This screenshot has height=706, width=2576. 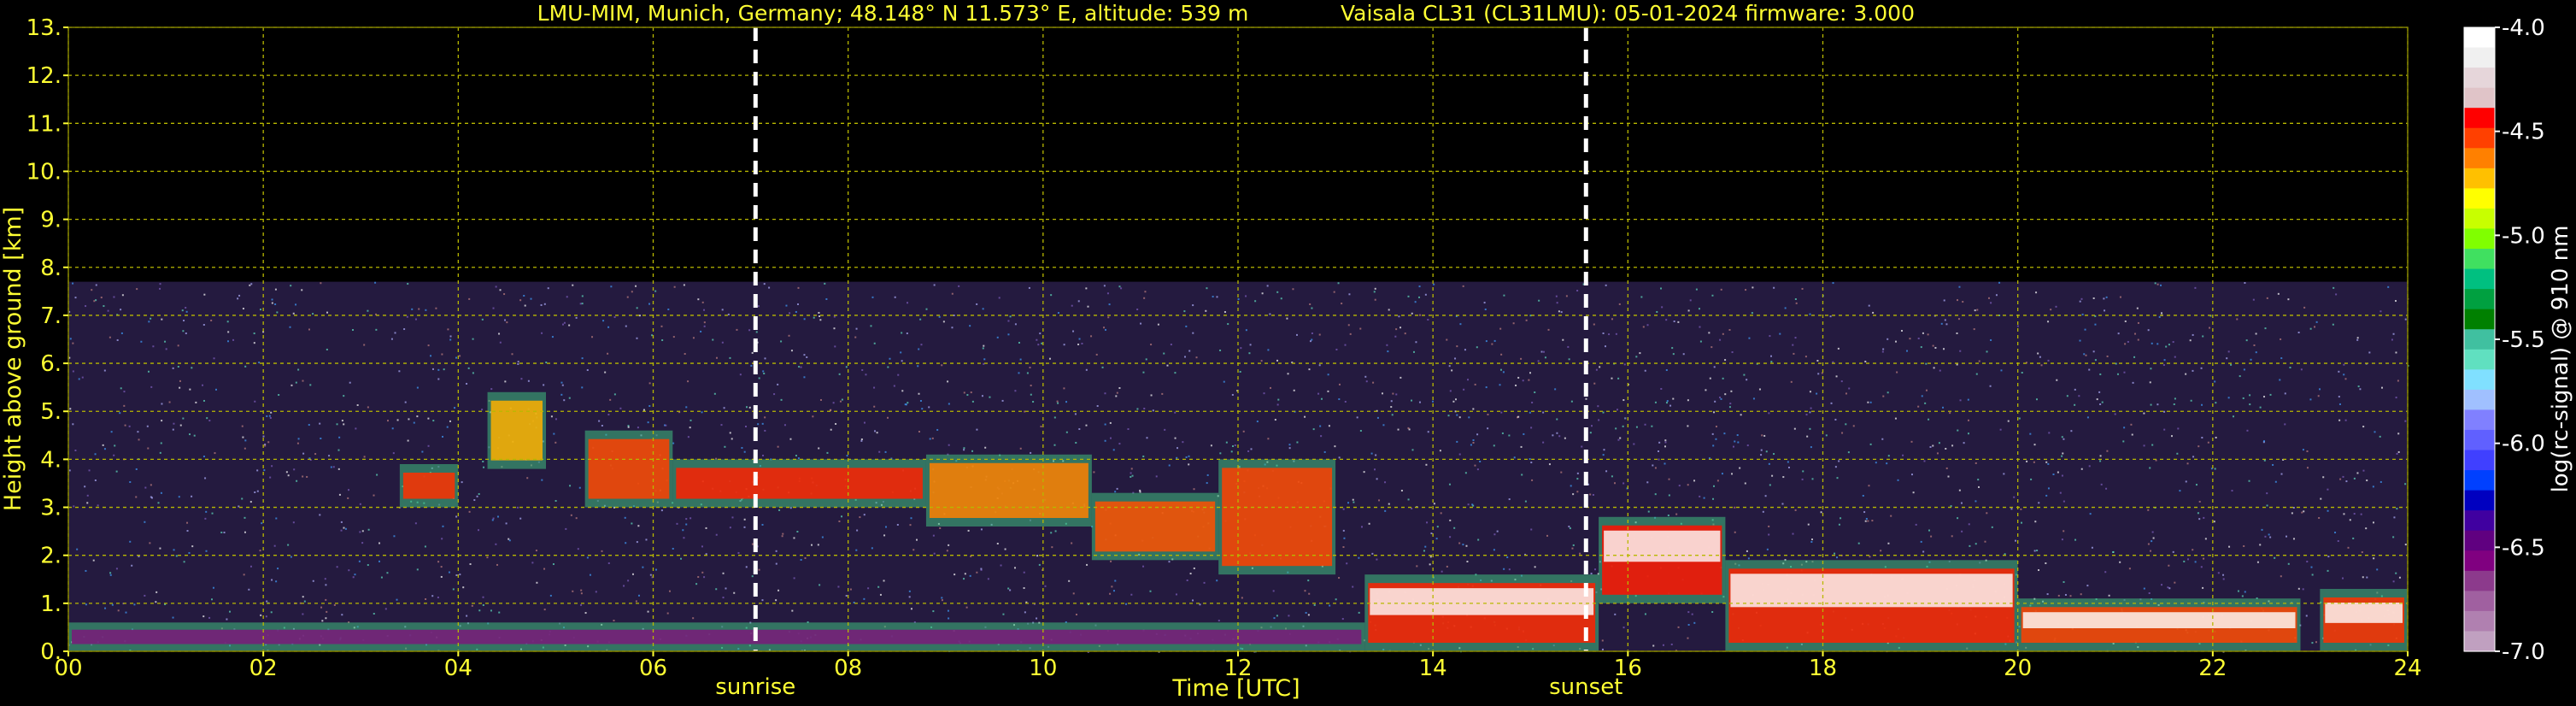 I want to click on y-tick-label: 7., so click(x=51, y=316).